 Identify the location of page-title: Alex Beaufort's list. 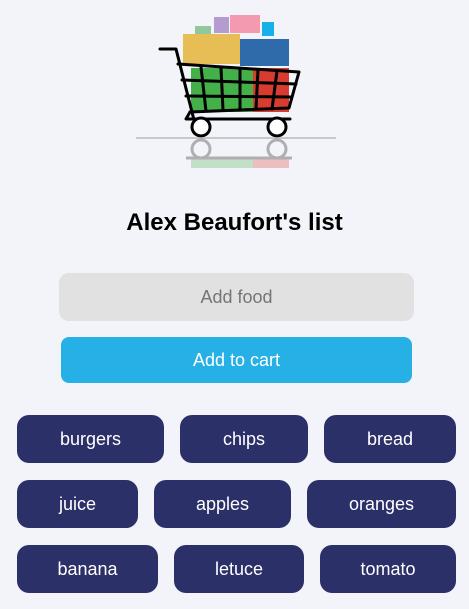
(234, 222).